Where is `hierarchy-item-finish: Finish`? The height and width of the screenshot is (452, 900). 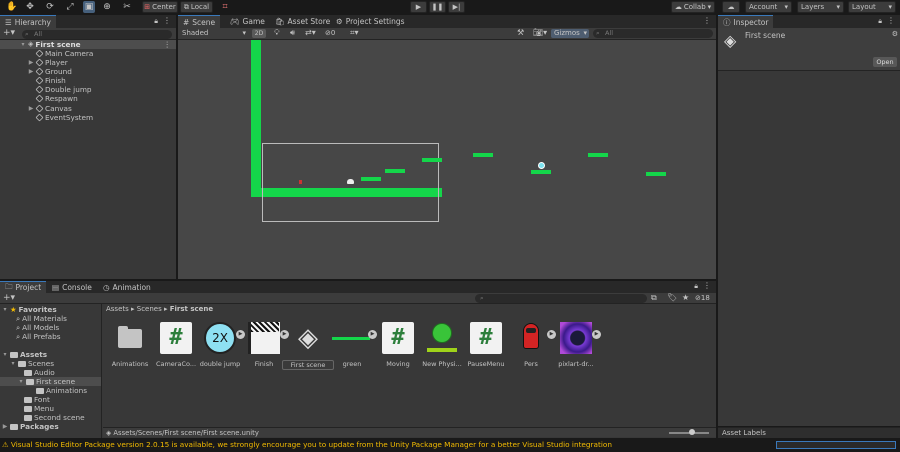
hierarchy-item-finish: Finish is located at coordinates (47, 80).